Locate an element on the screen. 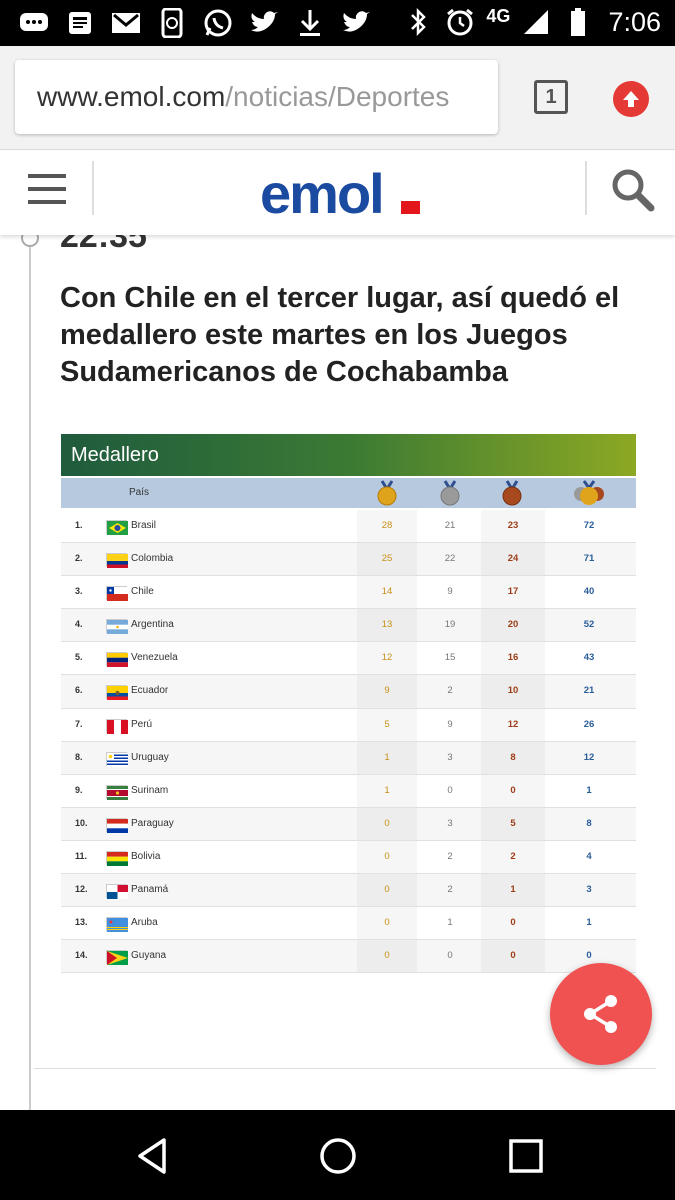 The image size is (675, 1200). tab-switcher-button: 1 is located at coordinates (551, 97).